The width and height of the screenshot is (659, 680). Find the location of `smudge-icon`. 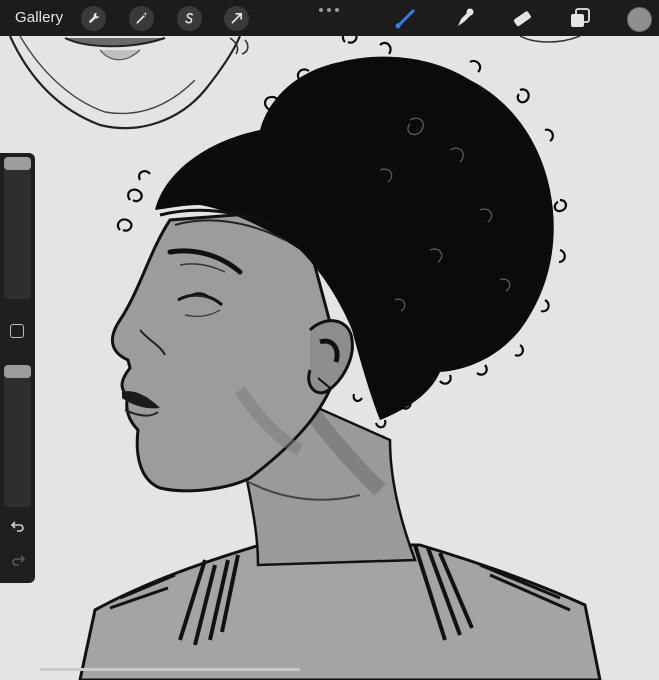

smudge-icon is located at coordinates (464, 18).